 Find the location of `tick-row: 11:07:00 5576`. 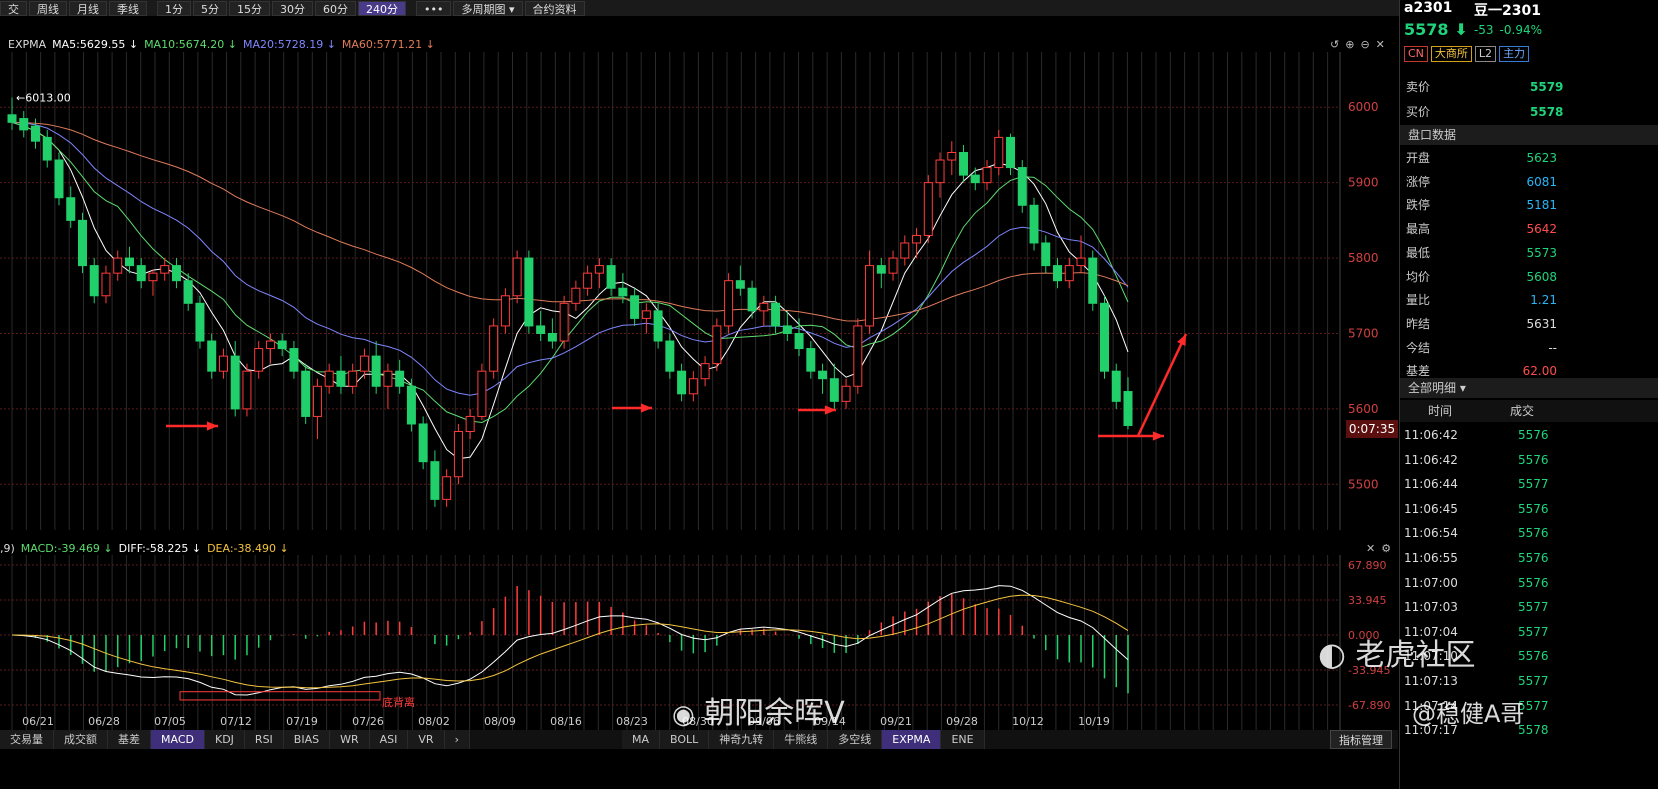

tick-row: 11:07:00 5576 is located at coordinates (1529, 583).